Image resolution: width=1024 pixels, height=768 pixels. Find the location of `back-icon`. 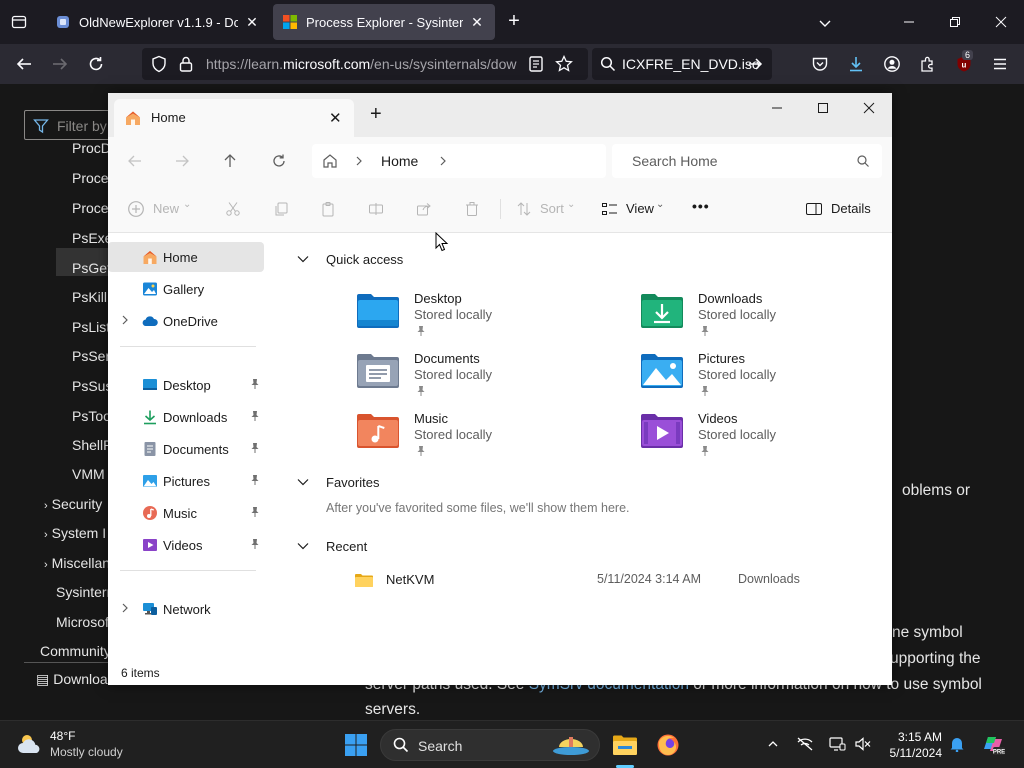

back-icon is located at coordinates (24, 64).